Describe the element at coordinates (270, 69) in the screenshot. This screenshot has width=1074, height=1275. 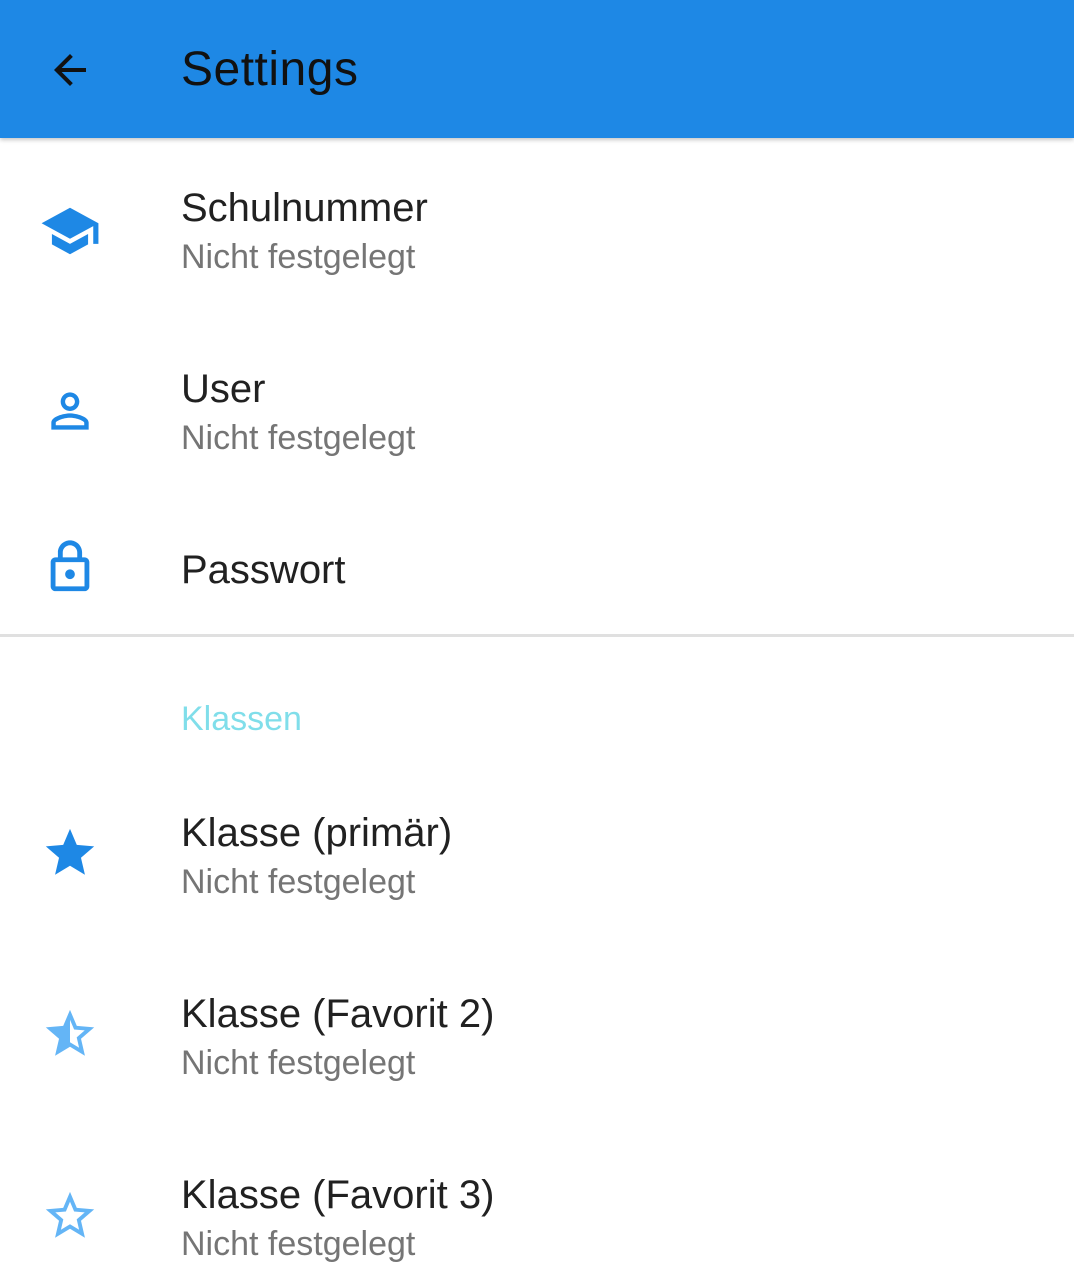
I see `page-title: Settings` at that location.